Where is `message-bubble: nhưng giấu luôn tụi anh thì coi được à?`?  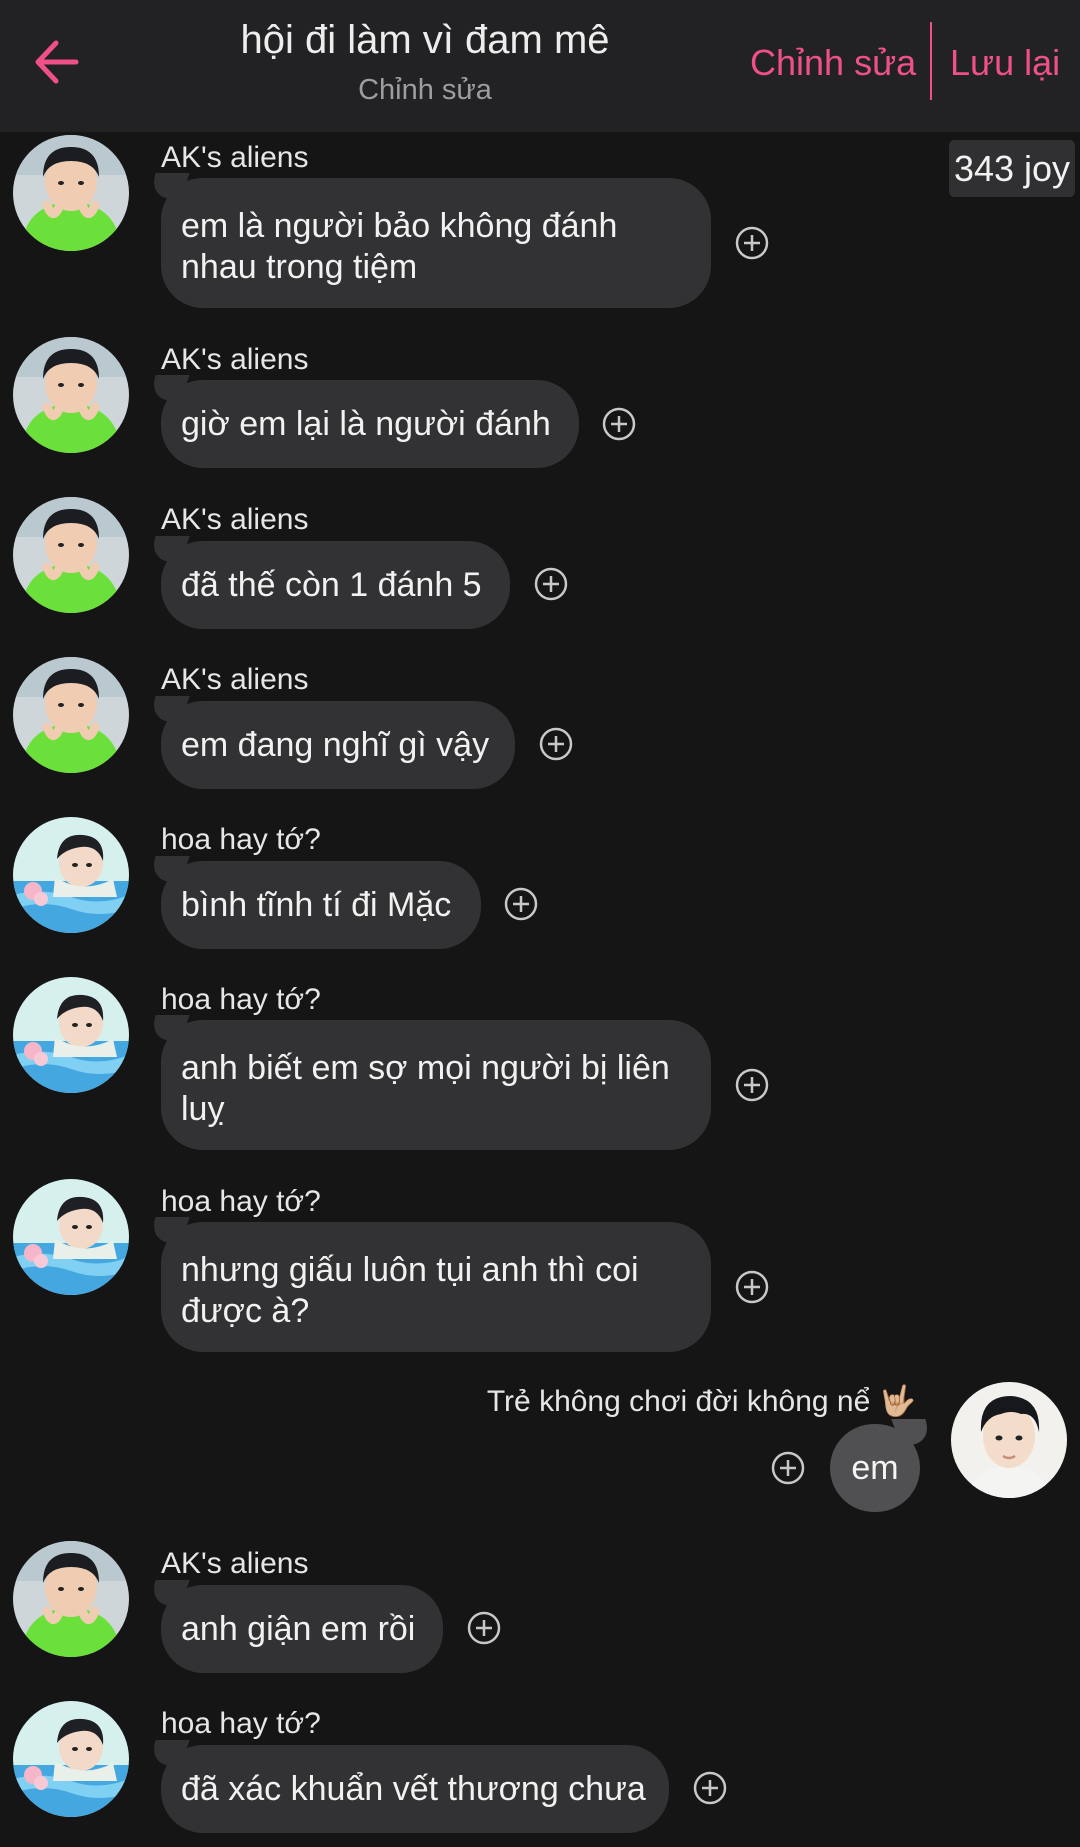
message-bubble: nhưng giấu luôn tụi anh thì coi được à? is located at coordinates (436, 1287).